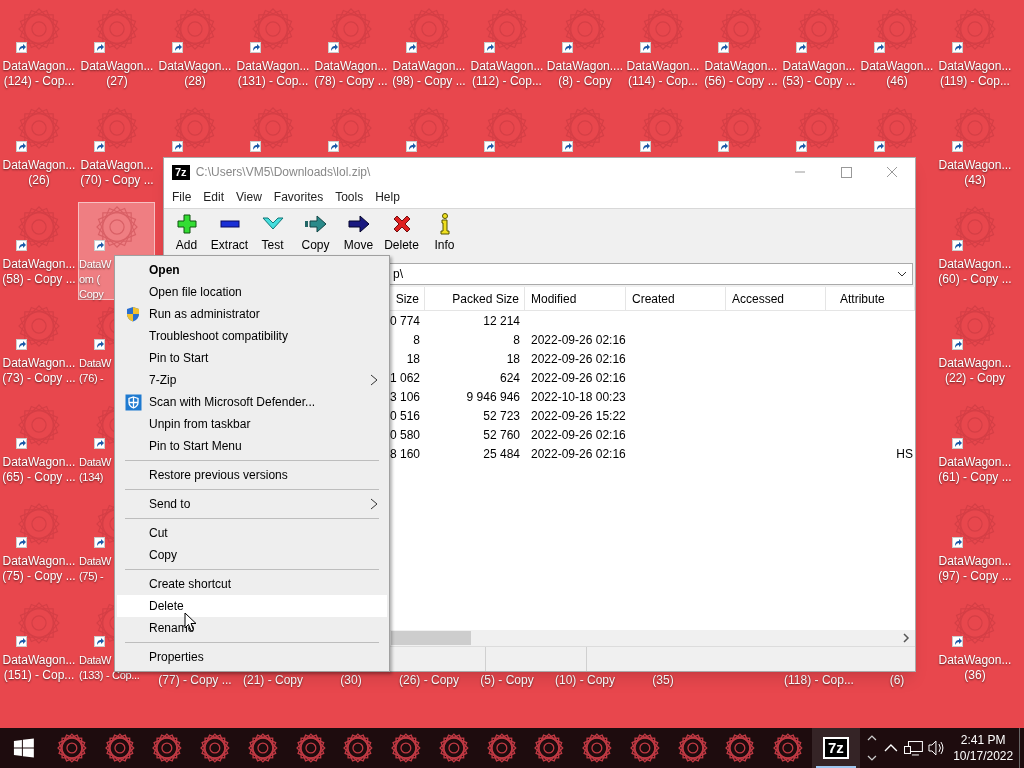 This screenshot has height=768, width=1024. I want to click on desktop-icon-label: (35), so click(663, 680).